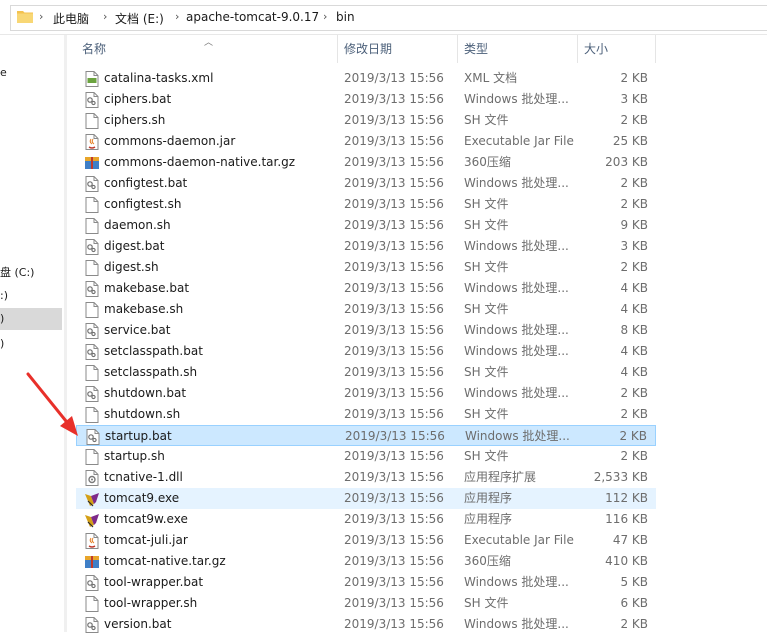 This screenshot has height=635, width=767. I want to click on file-row: startup.sh 2019/3/13 15:56 SH 文件 2 KB, so click(366, 456).